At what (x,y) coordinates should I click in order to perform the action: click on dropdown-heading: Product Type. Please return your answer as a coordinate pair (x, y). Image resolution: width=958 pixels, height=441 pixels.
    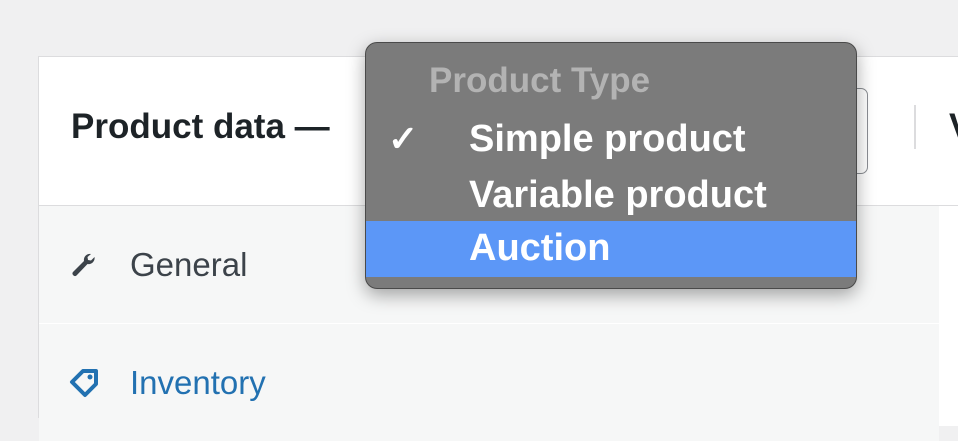
    Looking at the image, I should click on (540, 80).